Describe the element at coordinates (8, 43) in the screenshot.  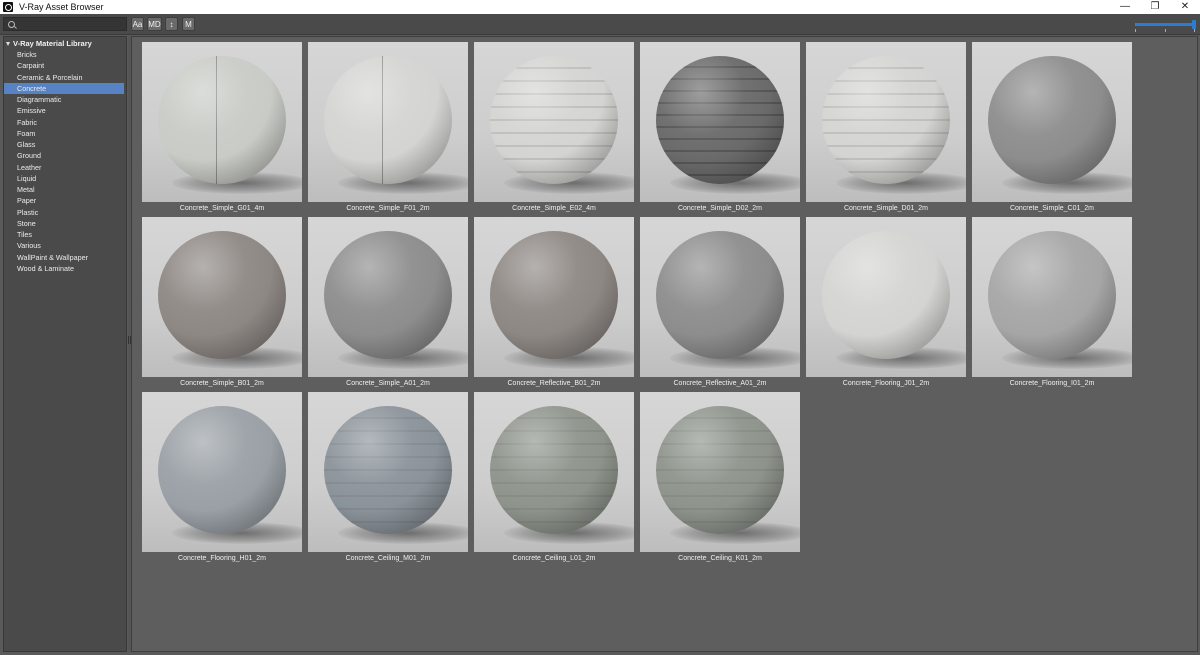
I see `expand-caret-icon` at that location.